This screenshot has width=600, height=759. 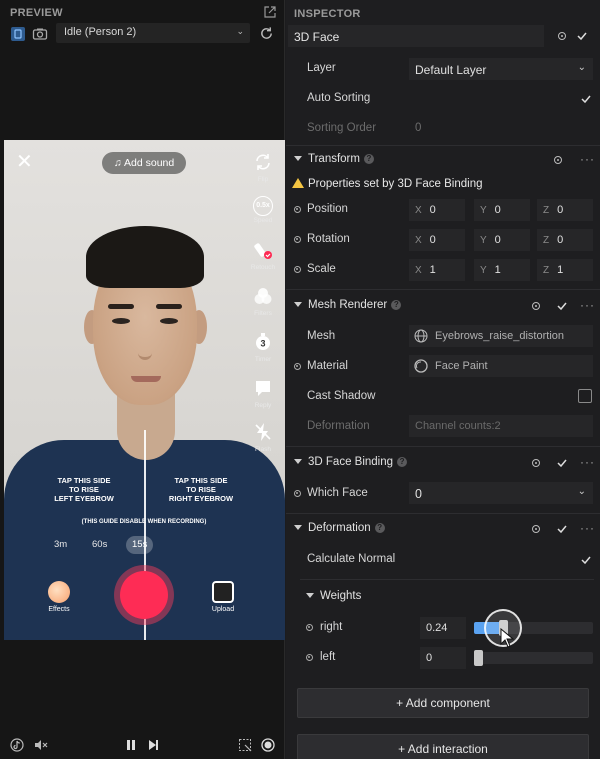 I want to click on duration-60s: 60s, so click(x=99, y=545).